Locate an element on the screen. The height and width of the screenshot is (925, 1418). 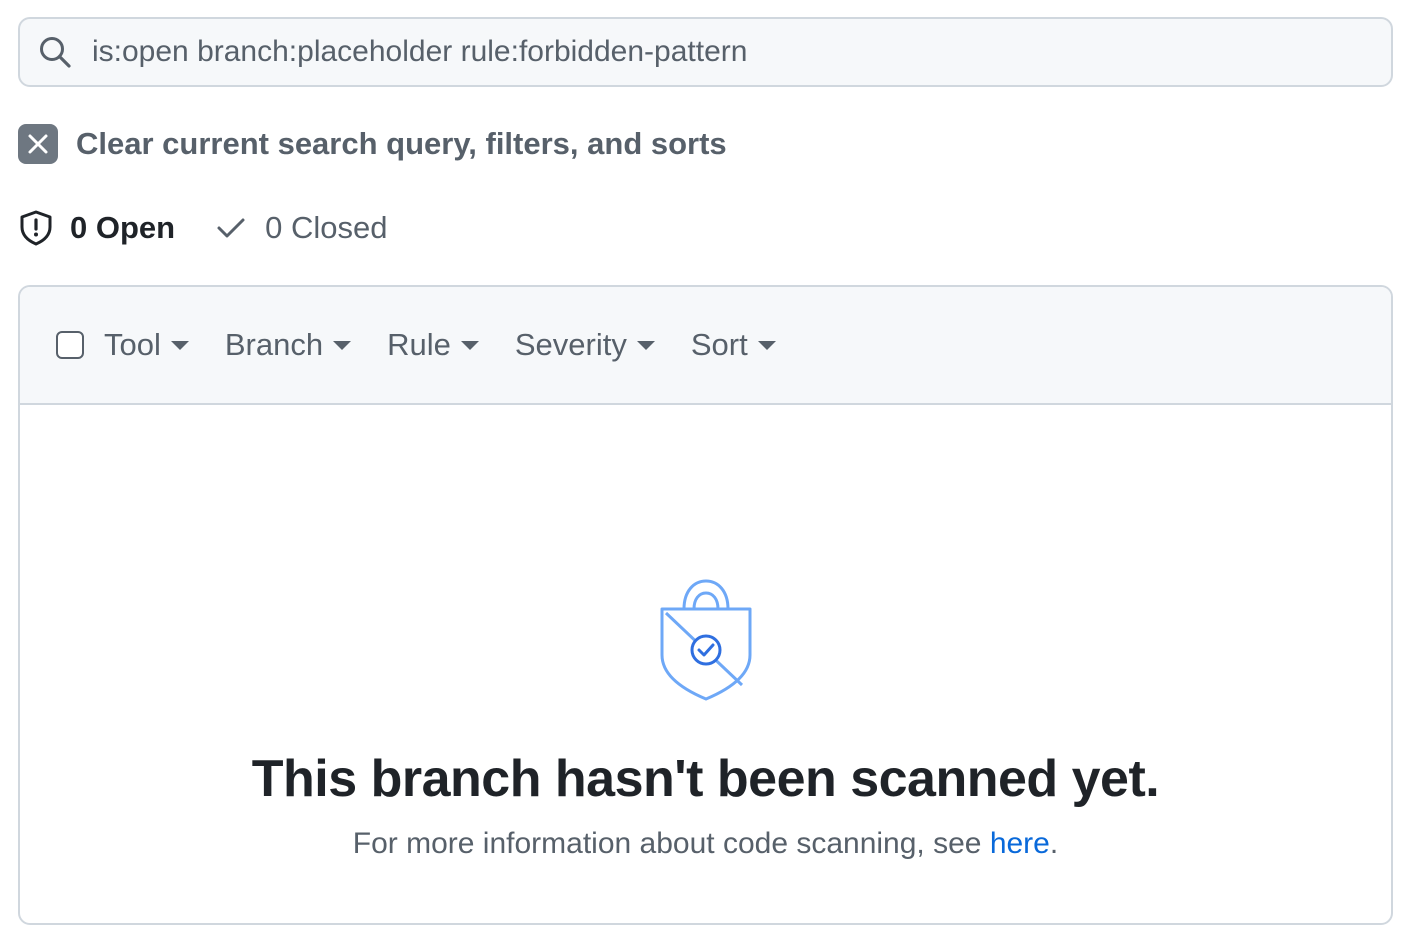
filter-sort: Sort is located at coordinates (733, 345).